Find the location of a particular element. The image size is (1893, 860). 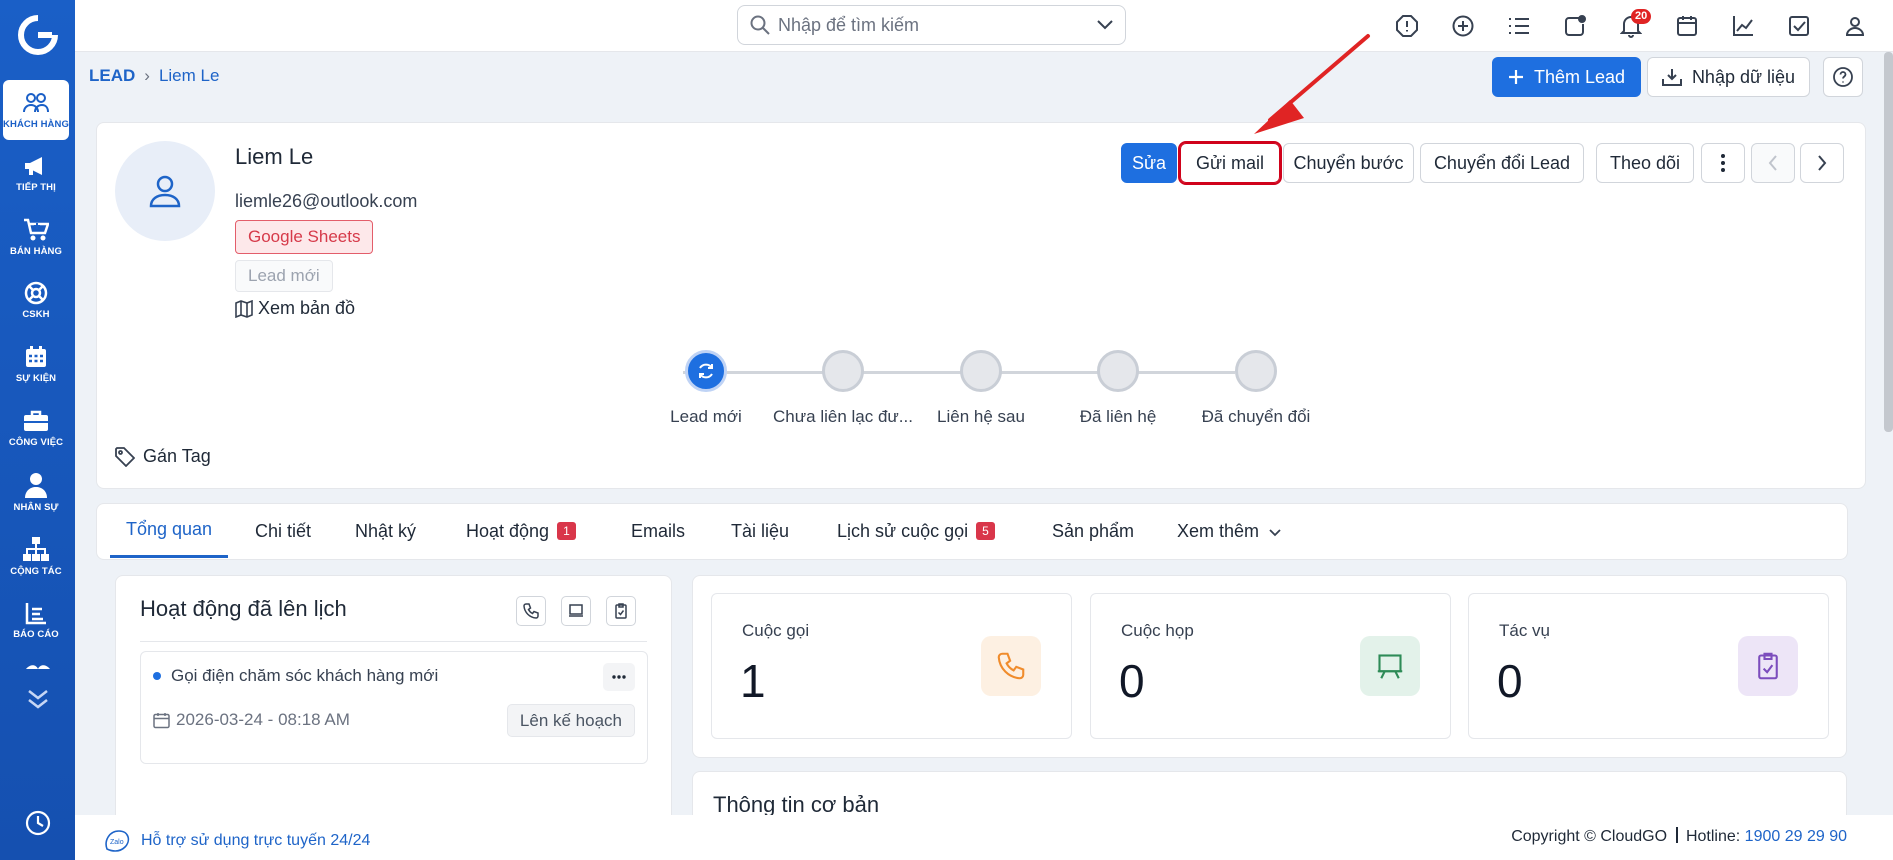

pipeline-step-converted: Đã chuyển đổi is located at coordinates (1256, 388).